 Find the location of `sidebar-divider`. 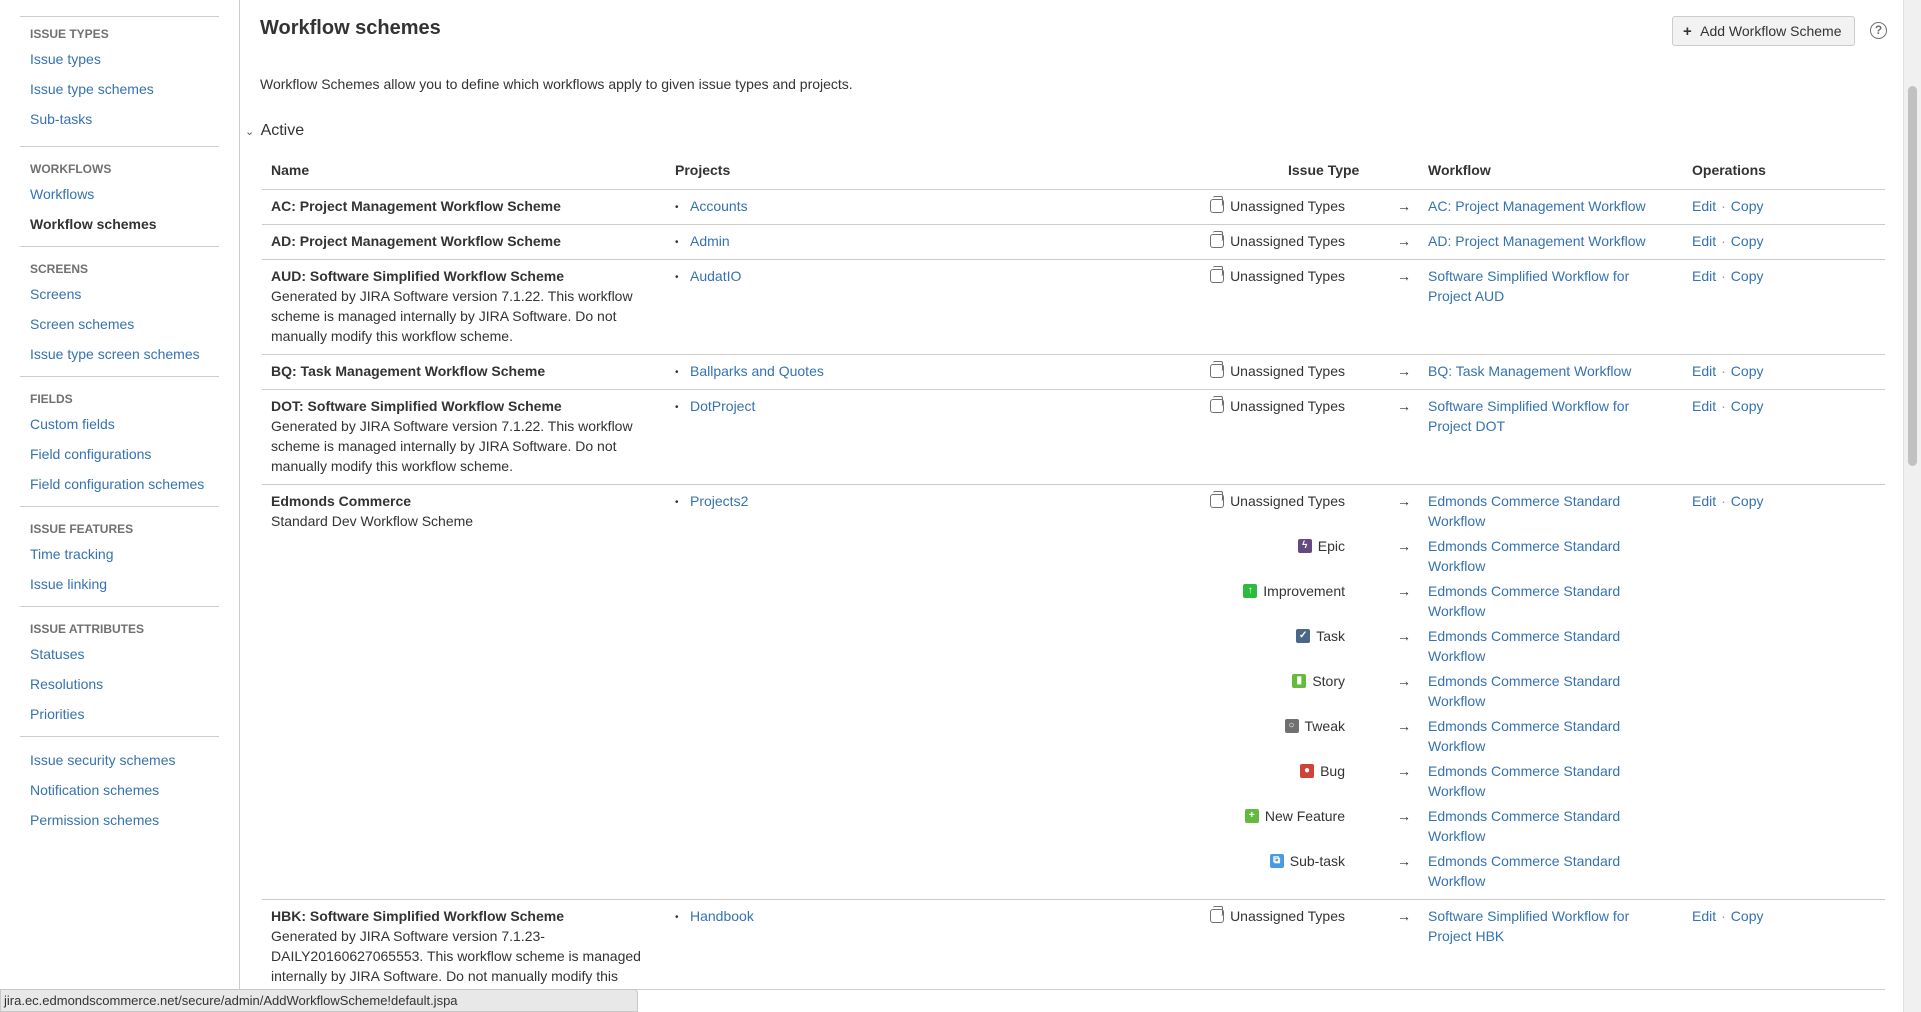

sidebar-divider is located at coordinates (119, 376).